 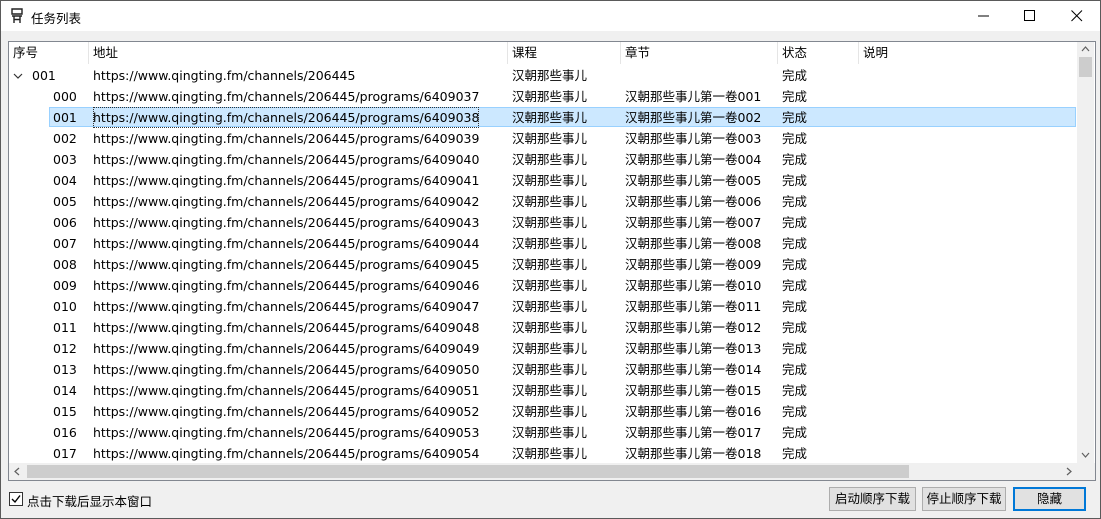 I want to click on title-bar: 任务列表, so click(x=550, y=16).